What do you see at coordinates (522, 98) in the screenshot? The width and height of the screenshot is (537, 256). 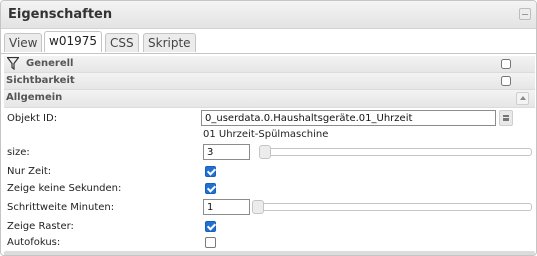 I see `arrow-up-icon` at bounding box center [522, 98].